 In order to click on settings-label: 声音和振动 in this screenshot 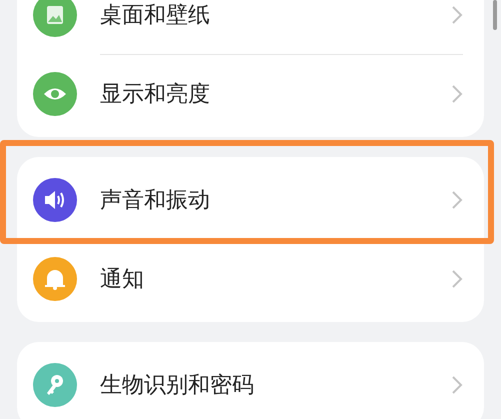, I will do `click(155, 201)`.